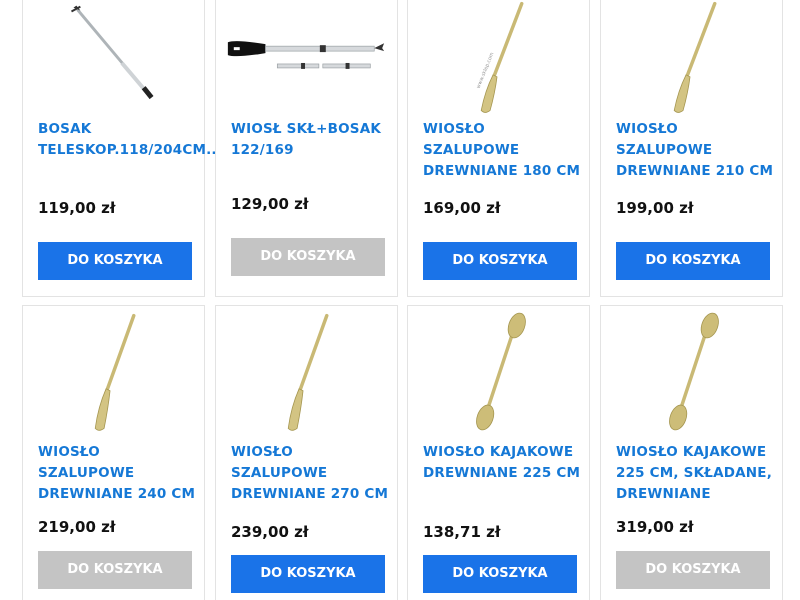  What do you see at coordinates (270, 204) in the screenshot?
I see `product-price: 129,00 zł` at bounding box center [270, 204].